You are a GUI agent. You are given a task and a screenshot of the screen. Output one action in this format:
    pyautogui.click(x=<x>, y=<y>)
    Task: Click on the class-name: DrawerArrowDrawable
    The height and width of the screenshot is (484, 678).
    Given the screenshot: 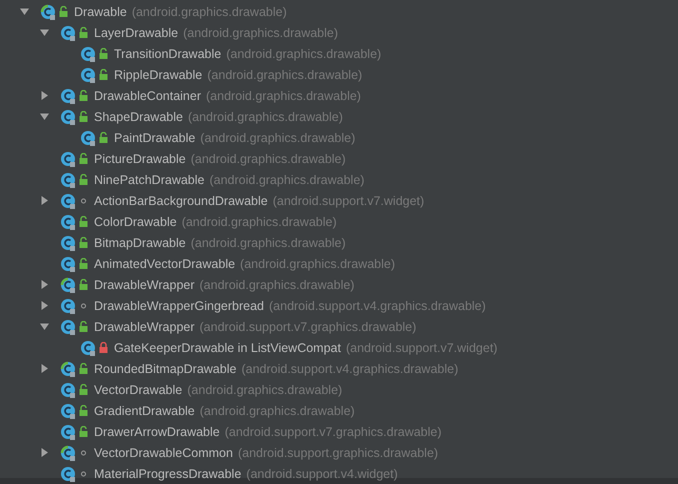 What is the action you would take?
    pyautogui.click(x=157, y=431)
    